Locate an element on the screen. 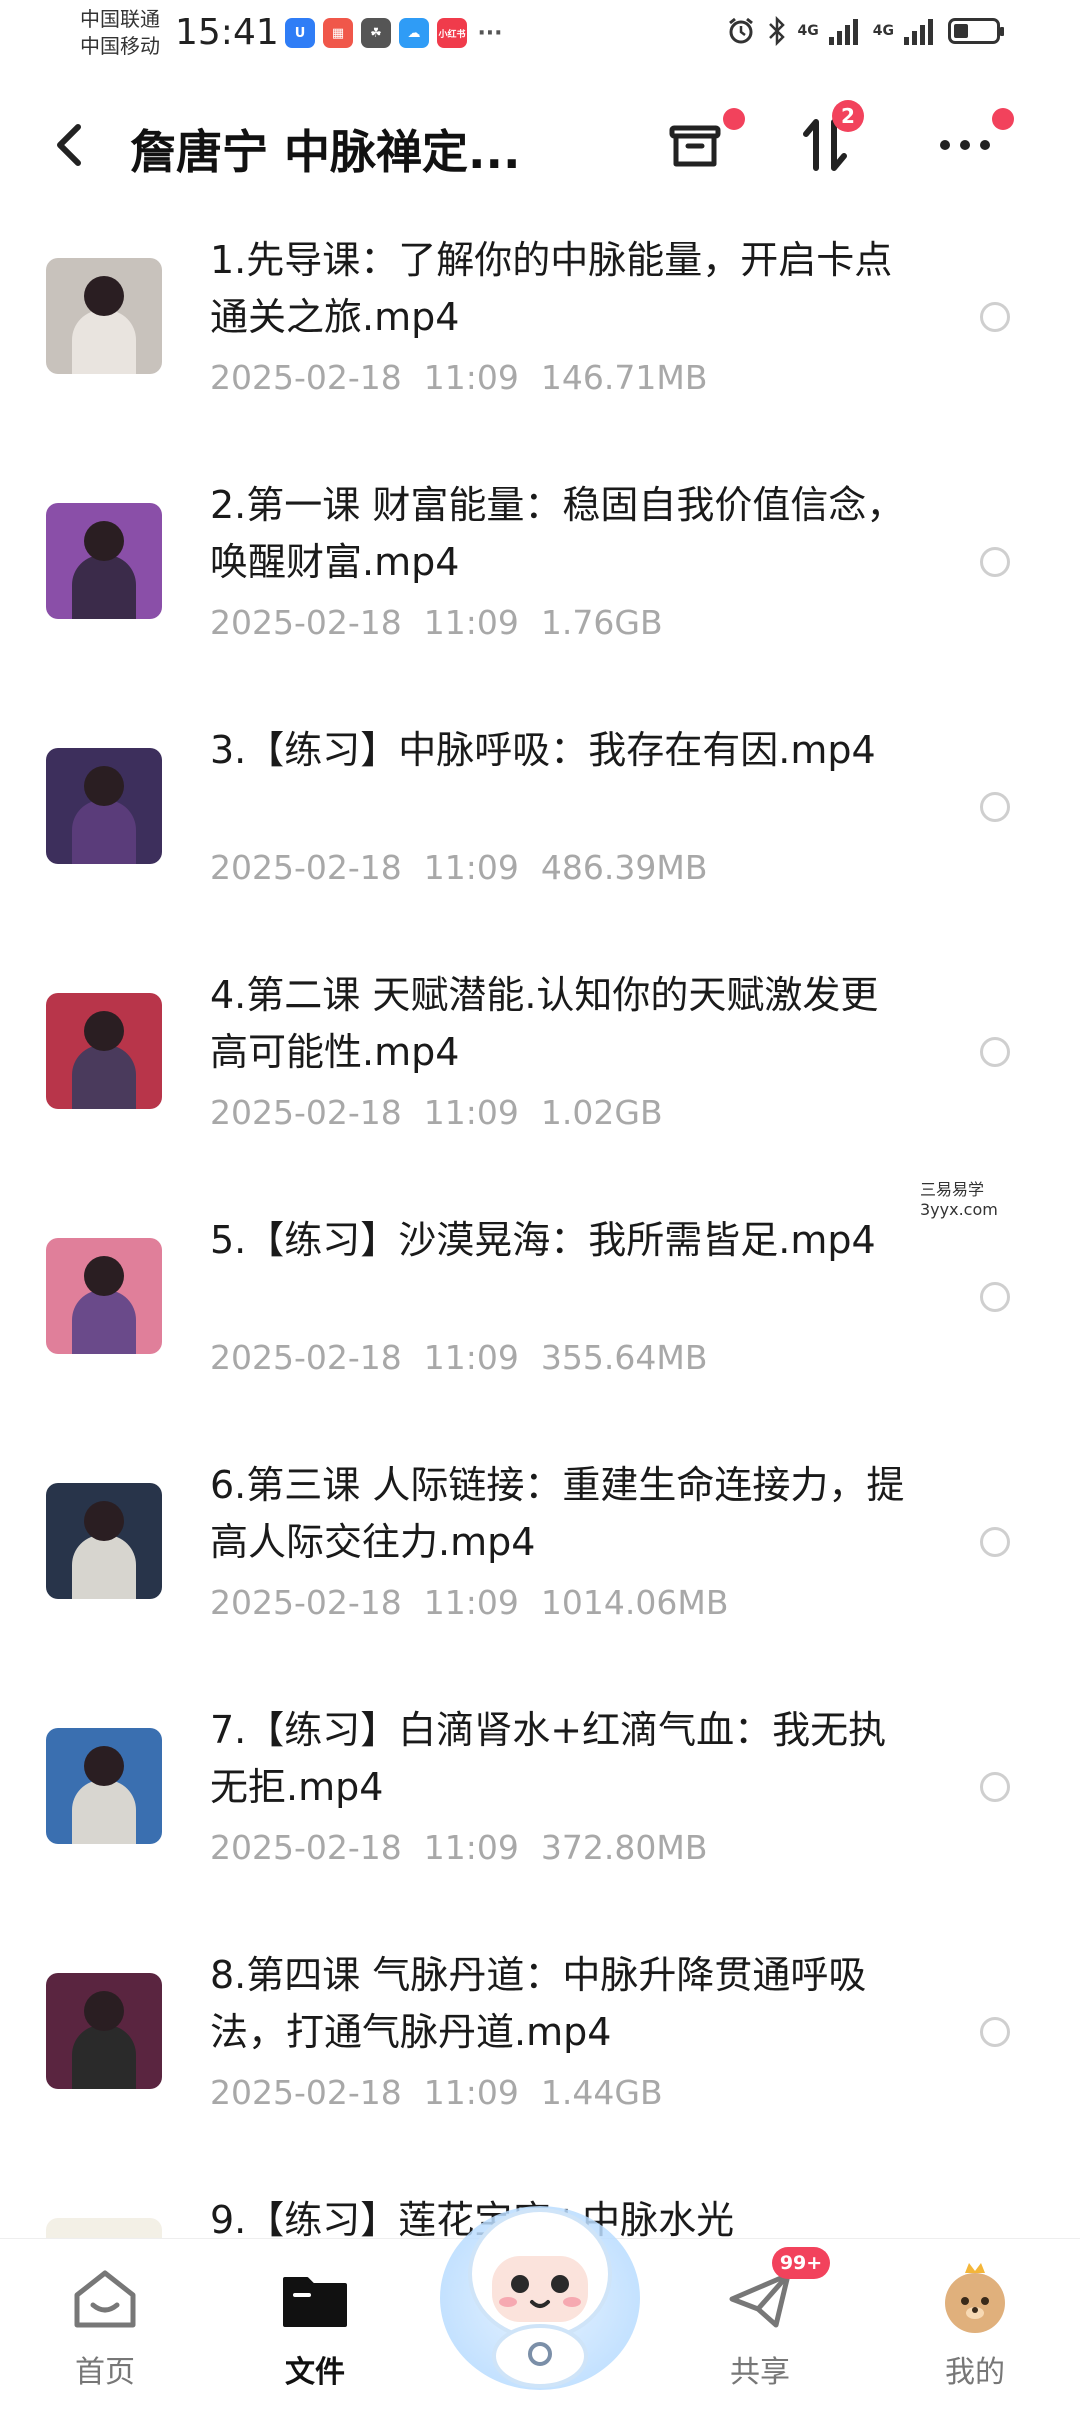  file-size: 1.02GB is located at coordinates (601, 1112).